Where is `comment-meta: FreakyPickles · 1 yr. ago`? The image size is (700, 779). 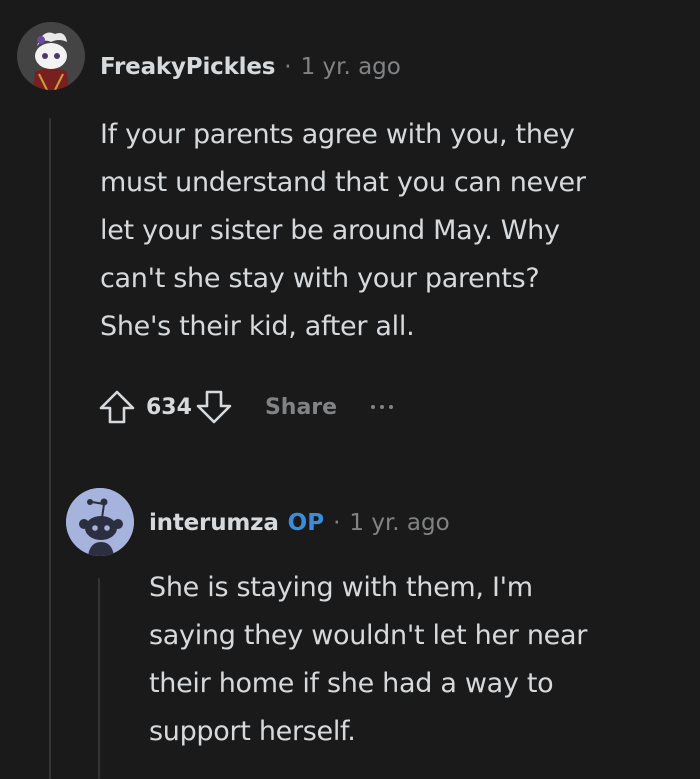
comment-meta: FreakyPickles · 1 yr. ago is located at coordinates (250, 67).